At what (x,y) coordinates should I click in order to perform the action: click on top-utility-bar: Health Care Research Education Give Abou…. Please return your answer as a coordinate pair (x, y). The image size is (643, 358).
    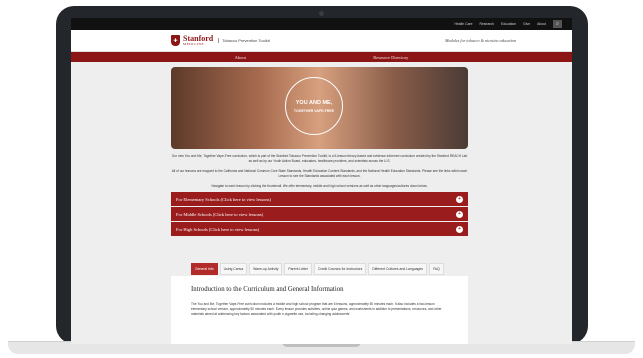
    Looking at the image, I should click on (321, 24).